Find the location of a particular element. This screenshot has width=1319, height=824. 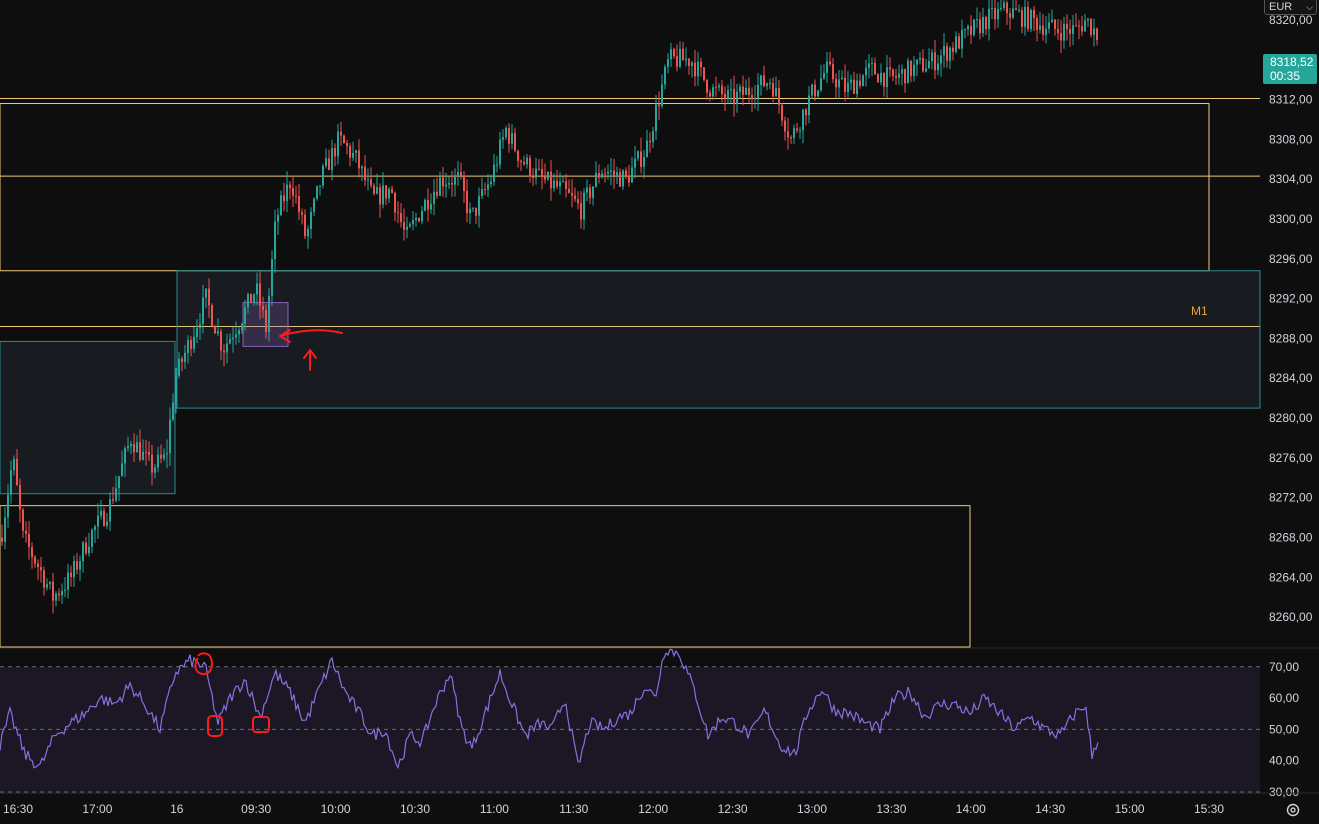

time-tick-label: 15:30 is located at coordinates (1209, 809).